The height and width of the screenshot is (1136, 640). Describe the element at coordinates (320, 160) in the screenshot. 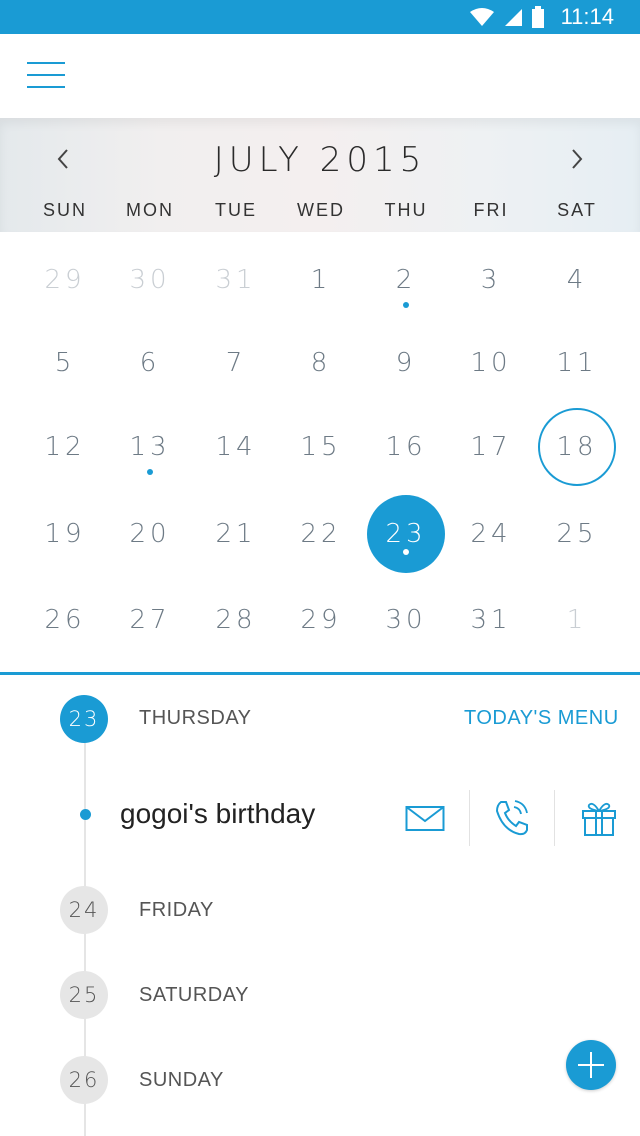

I see `month-title: JULY 2015` at that location.